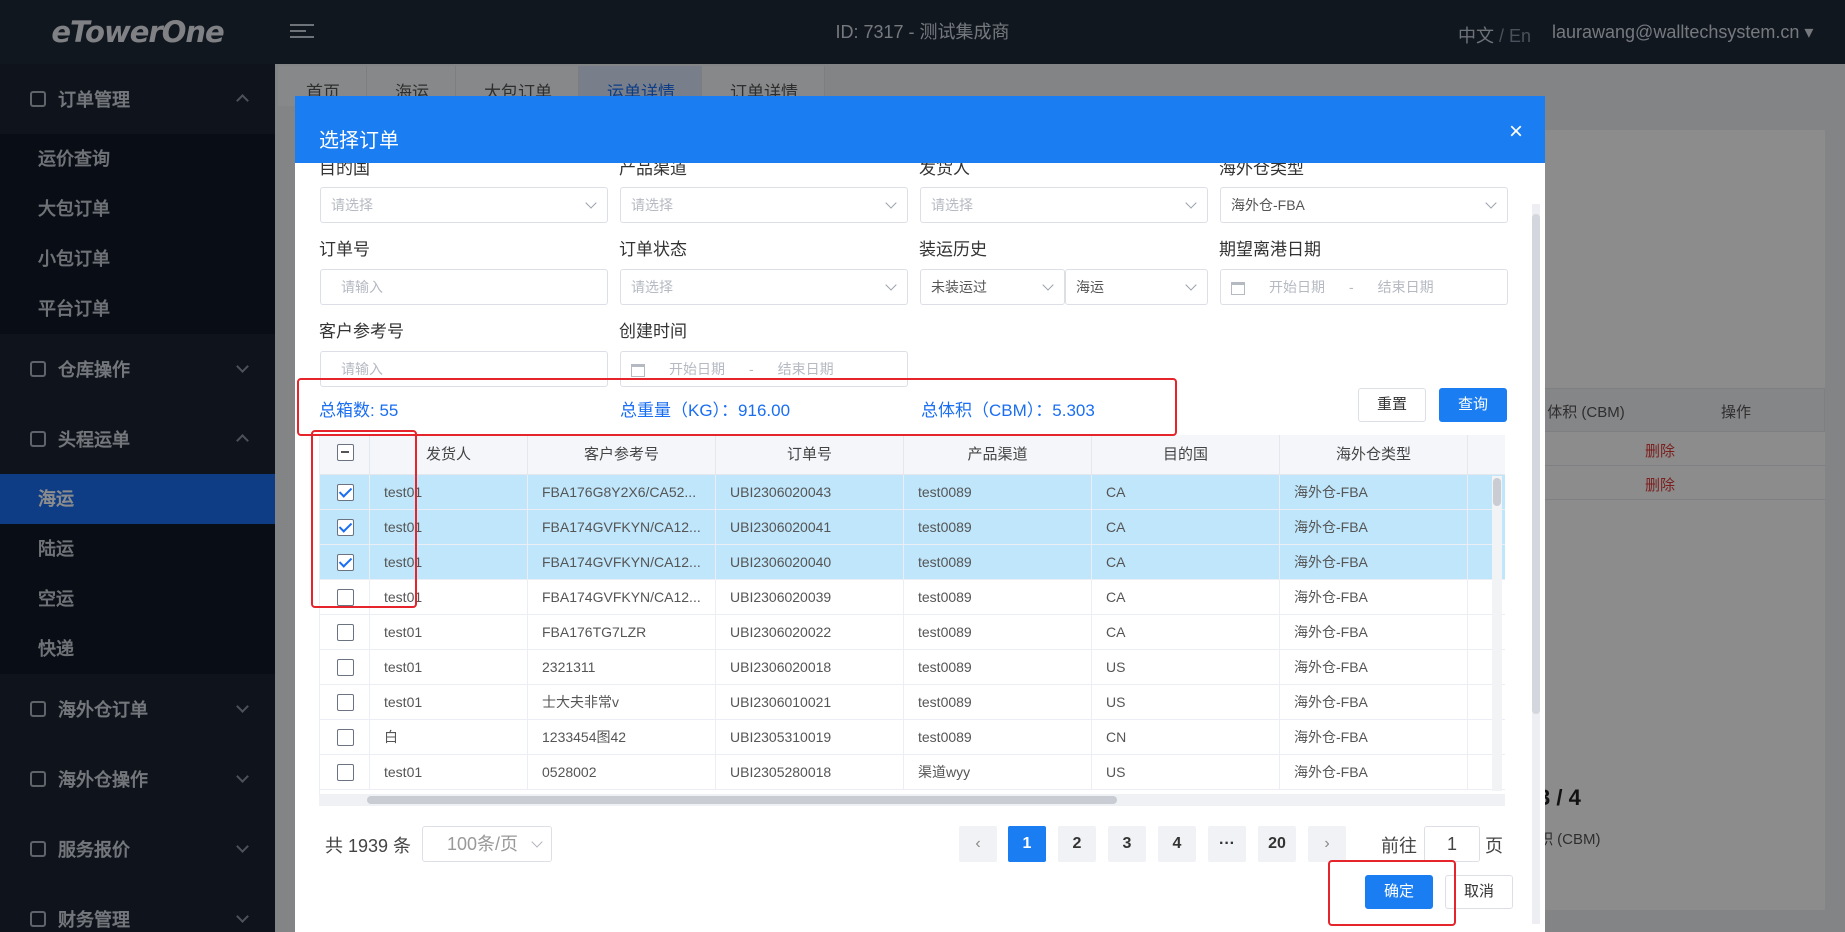 The height and width of the screenshot is (932, 1845). I want to click on select-all-checkbox, so click(345, 452).